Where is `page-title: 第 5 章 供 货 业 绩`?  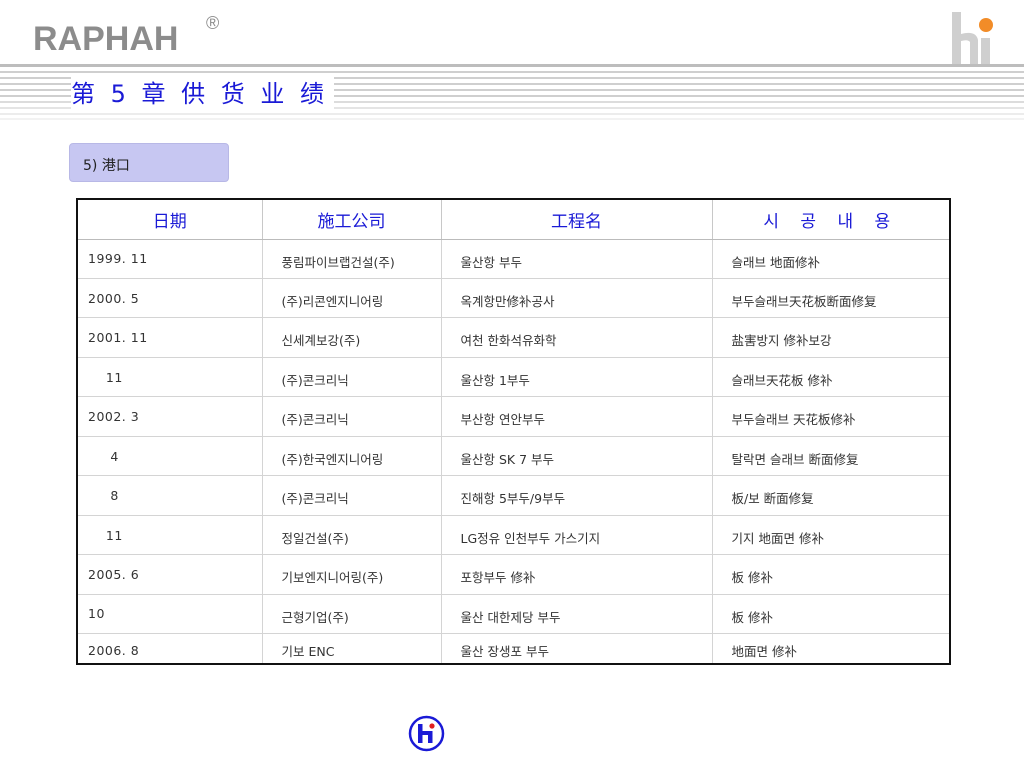 page-title: 第 5 章 供 货 业 绩 is located at coordinates (203, 91).